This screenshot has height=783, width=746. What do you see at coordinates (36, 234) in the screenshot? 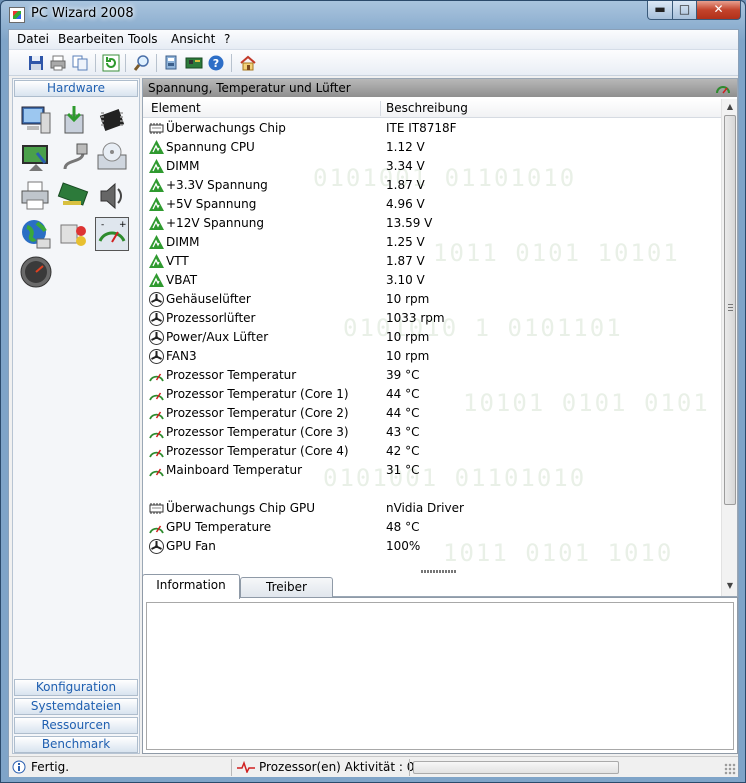
I see `globe-icon` at bounding box center [36, 234].